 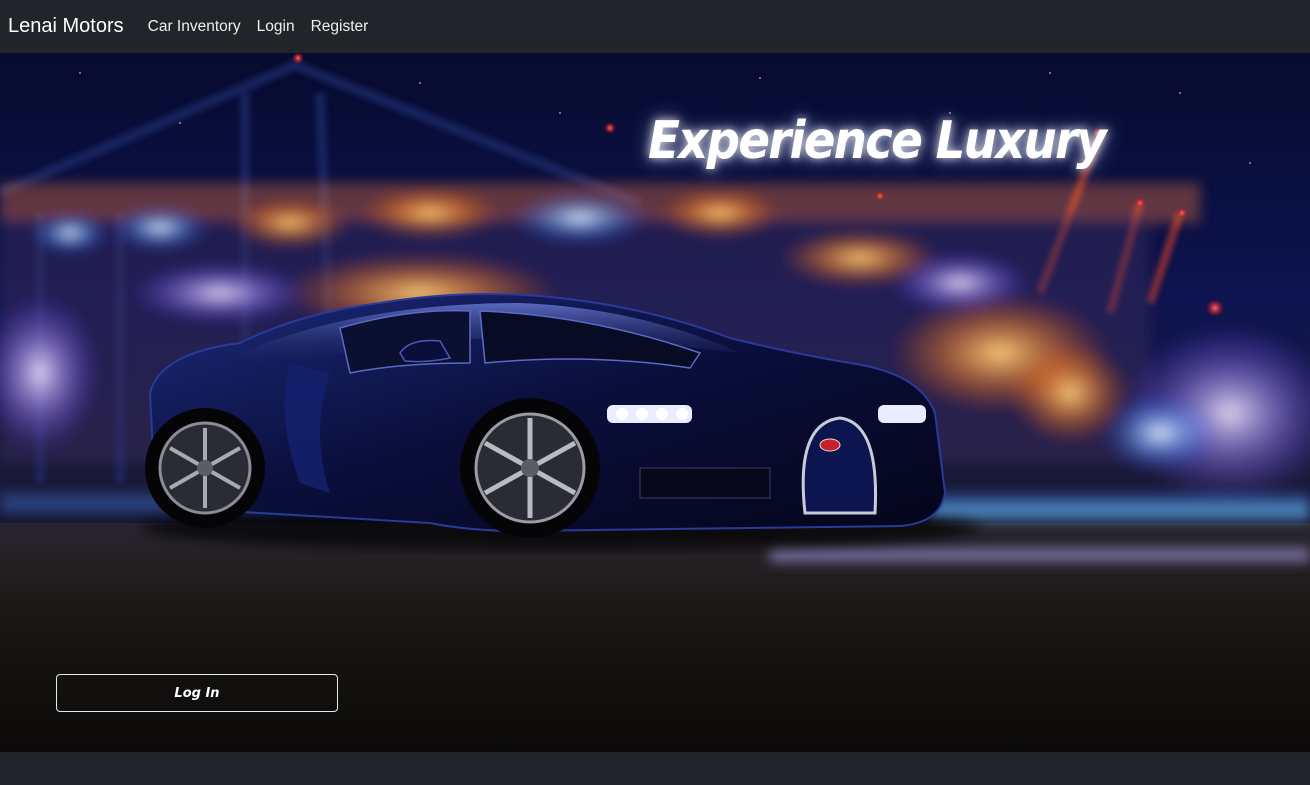 What do you see at coordinates (340, 27) in the screenshot?
I see `nav-link-register: Register` at bounding box center [340, 27].